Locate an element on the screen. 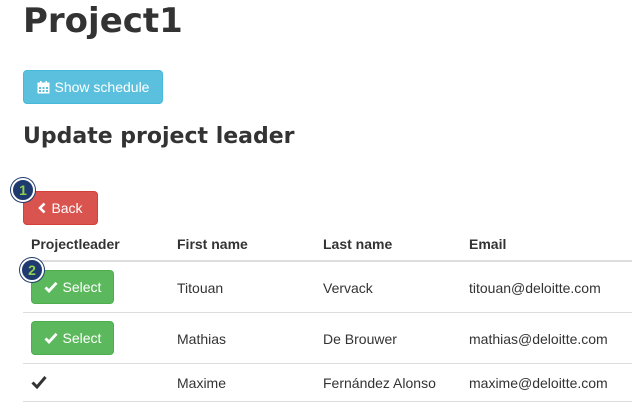 The image size is (632, 414). cell-email: maxime@deloitte.com is located at coordinates (538, 383).